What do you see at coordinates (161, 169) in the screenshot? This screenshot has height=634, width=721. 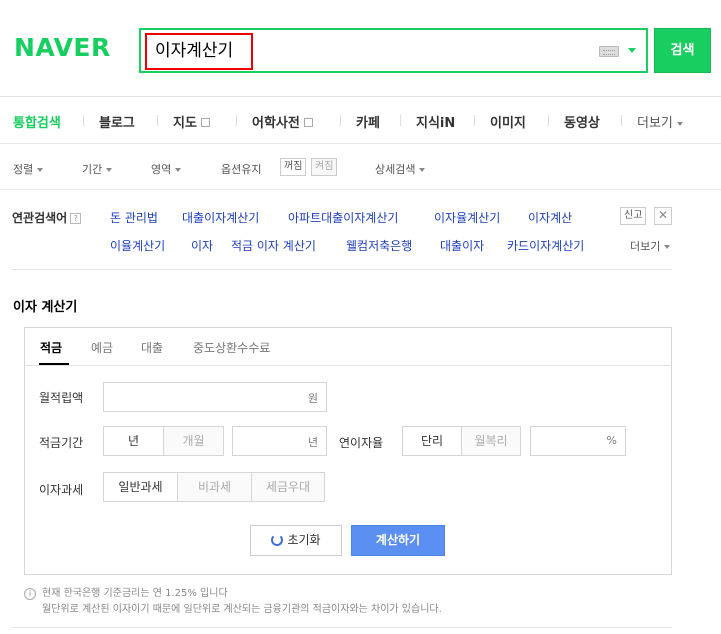 I see `area-label: 영역` at bounding box center [161, 169].